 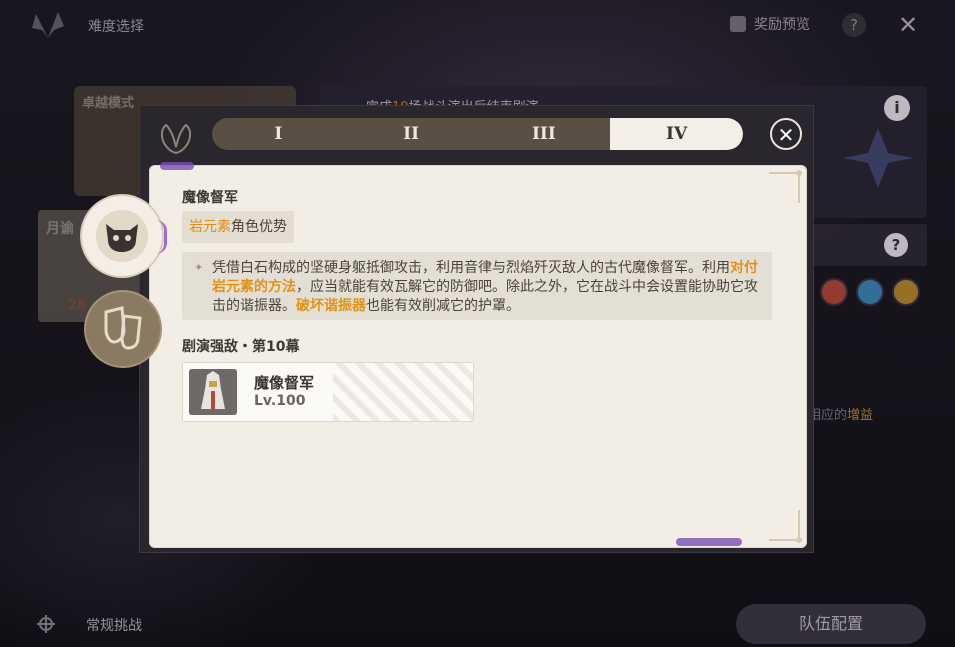 What do you see at coordinates (176, 139) in the screenshot?
I see `butterfly-corner-icon` at bounding box center [176, 139].